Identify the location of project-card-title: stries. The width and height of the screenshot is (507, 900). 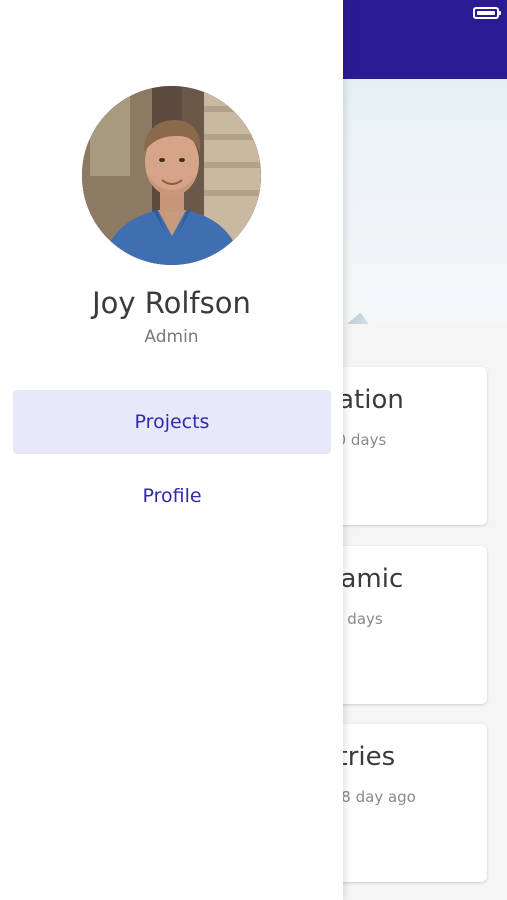
(360, 757).